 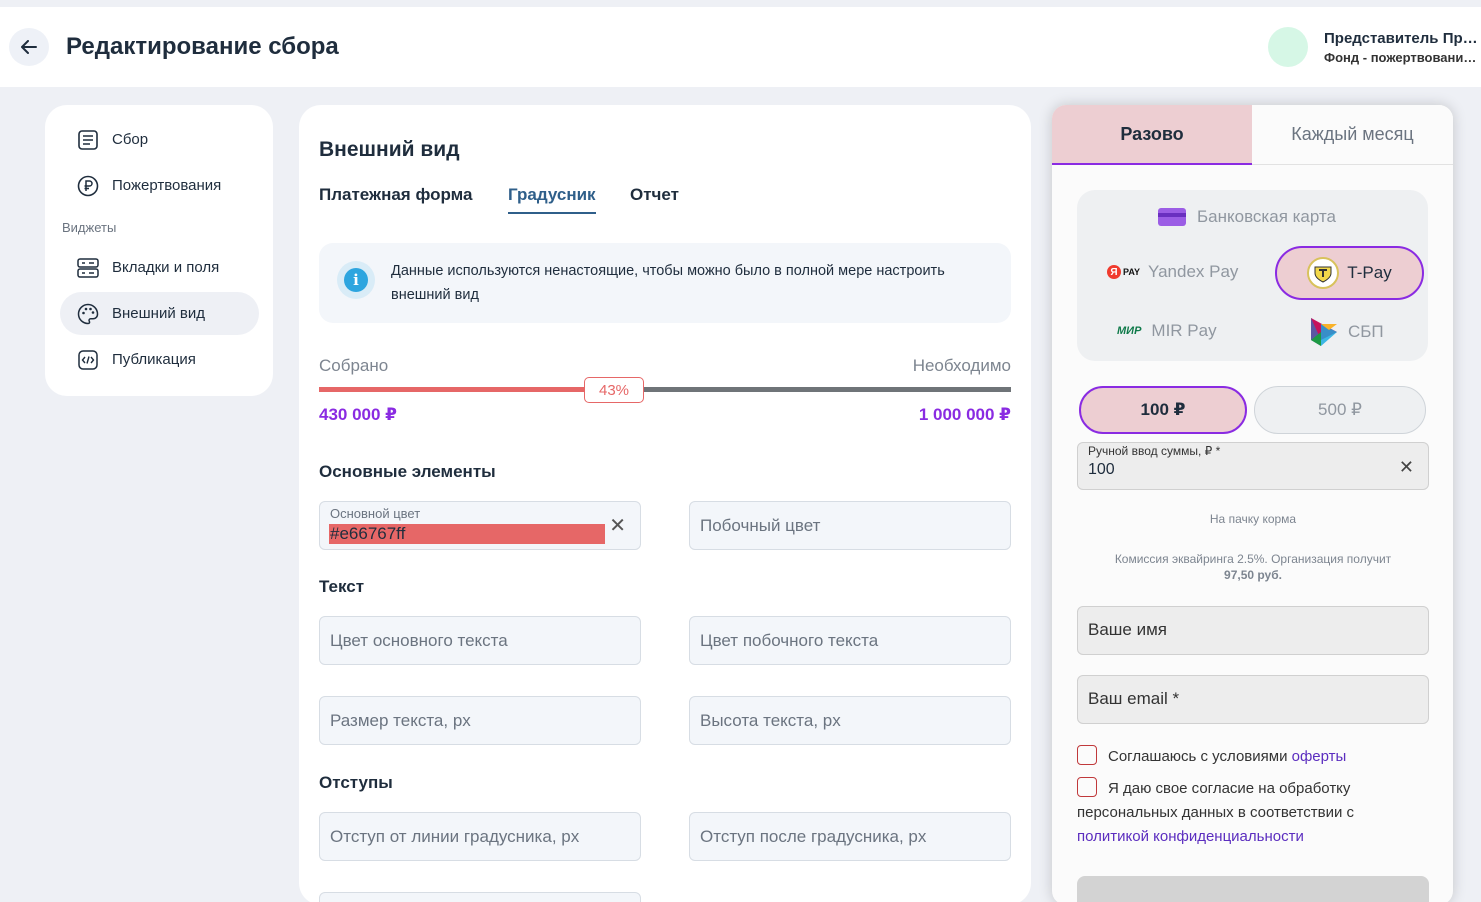 I want to click on group-title-basic: Основные элементы, so click(x=407, y=471).